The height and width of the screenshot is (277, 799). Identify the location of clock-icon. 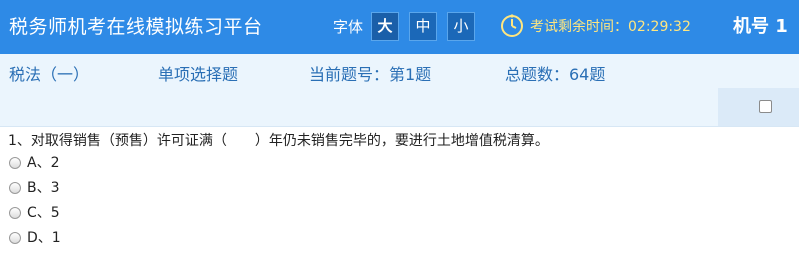
(512, 25).